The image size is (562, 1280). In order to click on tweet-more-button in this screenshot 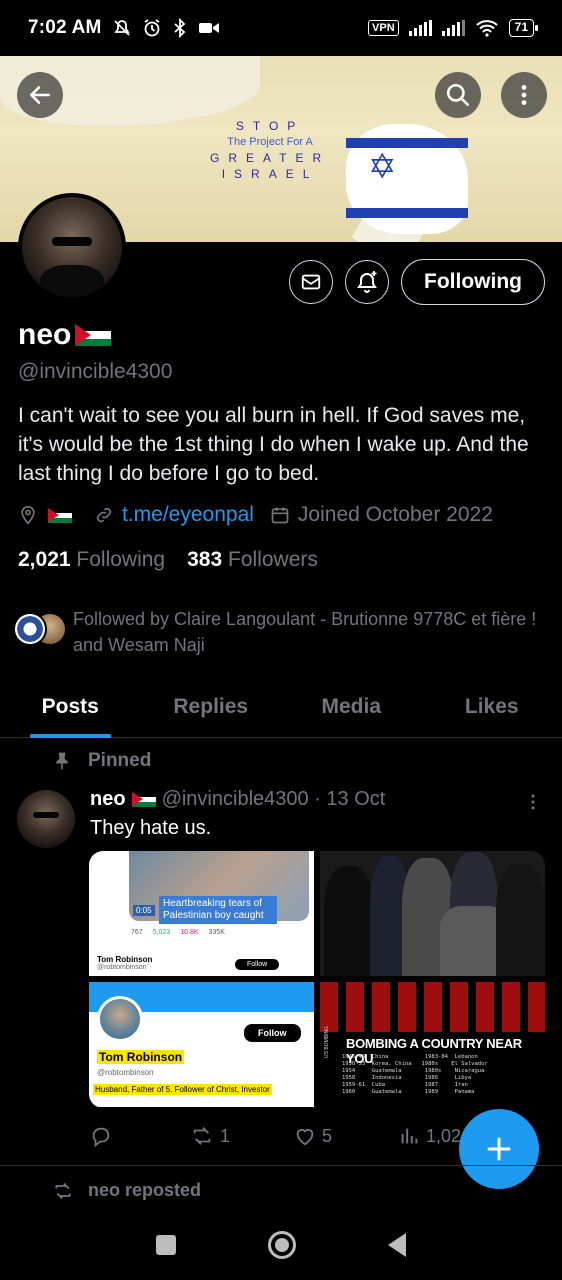, I will do `click(533, 804)`.